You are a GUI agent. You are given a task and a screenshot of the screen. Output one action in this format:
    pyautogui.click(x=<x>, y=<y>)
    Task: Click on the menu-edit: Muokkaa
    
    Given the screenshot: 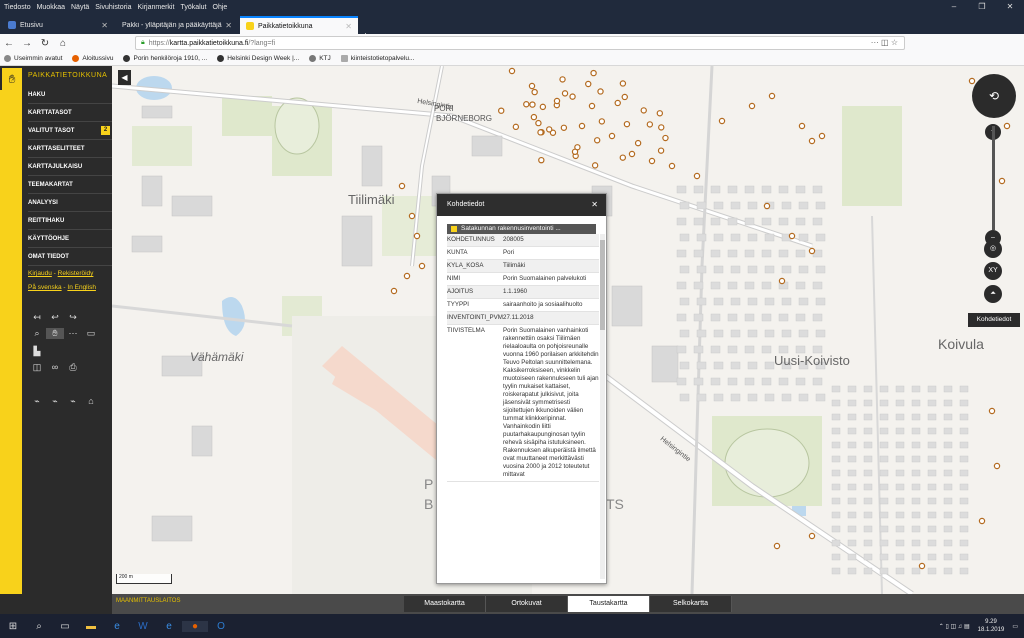 What is the action you would take?
    pyautogui.click(x=51, y=7)
    